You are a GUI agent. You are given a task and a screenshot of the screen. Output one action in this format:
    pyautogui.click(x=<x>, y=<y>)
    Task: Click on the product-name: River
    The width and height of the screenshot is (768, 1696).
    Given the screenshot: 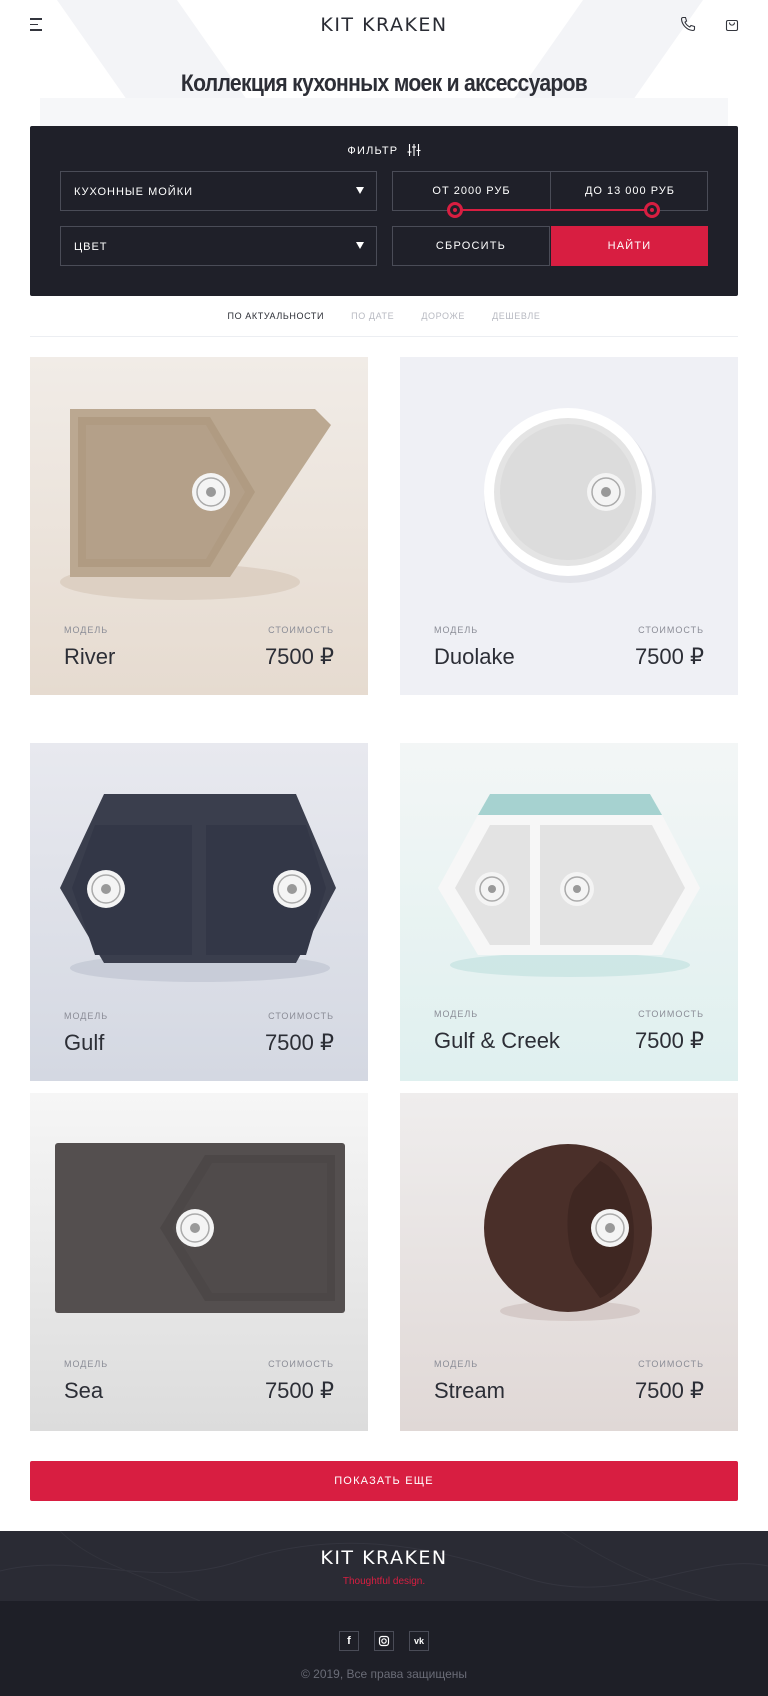 What is the action you would take?
    pyautogui.click(x=90, y=656)
    